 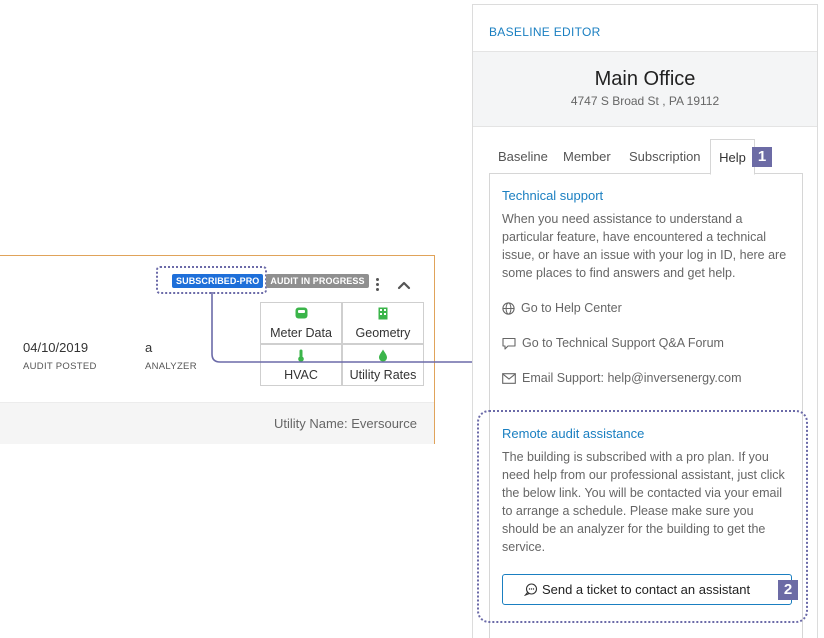 I want to click on geometry-tile: Geometry, so click(x=383, y=323).